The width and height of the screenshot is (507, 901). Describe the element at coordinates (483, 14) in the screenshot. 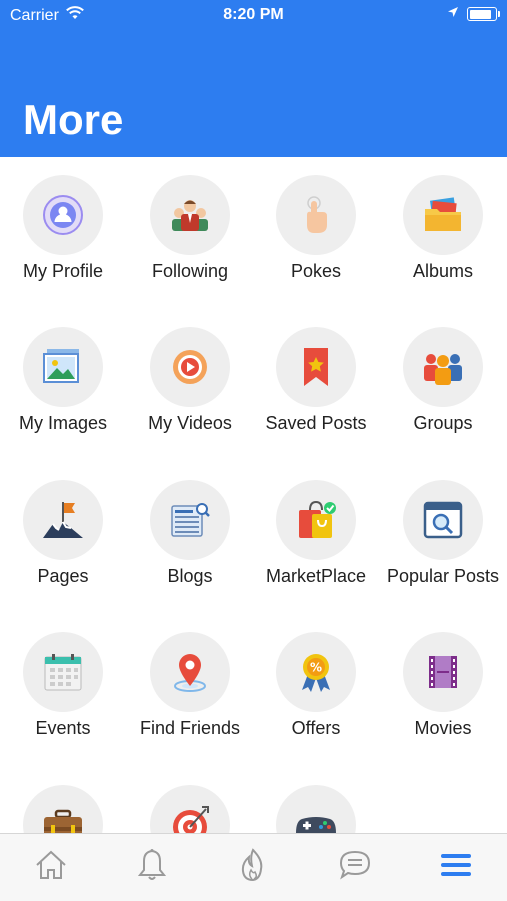

I see `battery-icon` at that location.